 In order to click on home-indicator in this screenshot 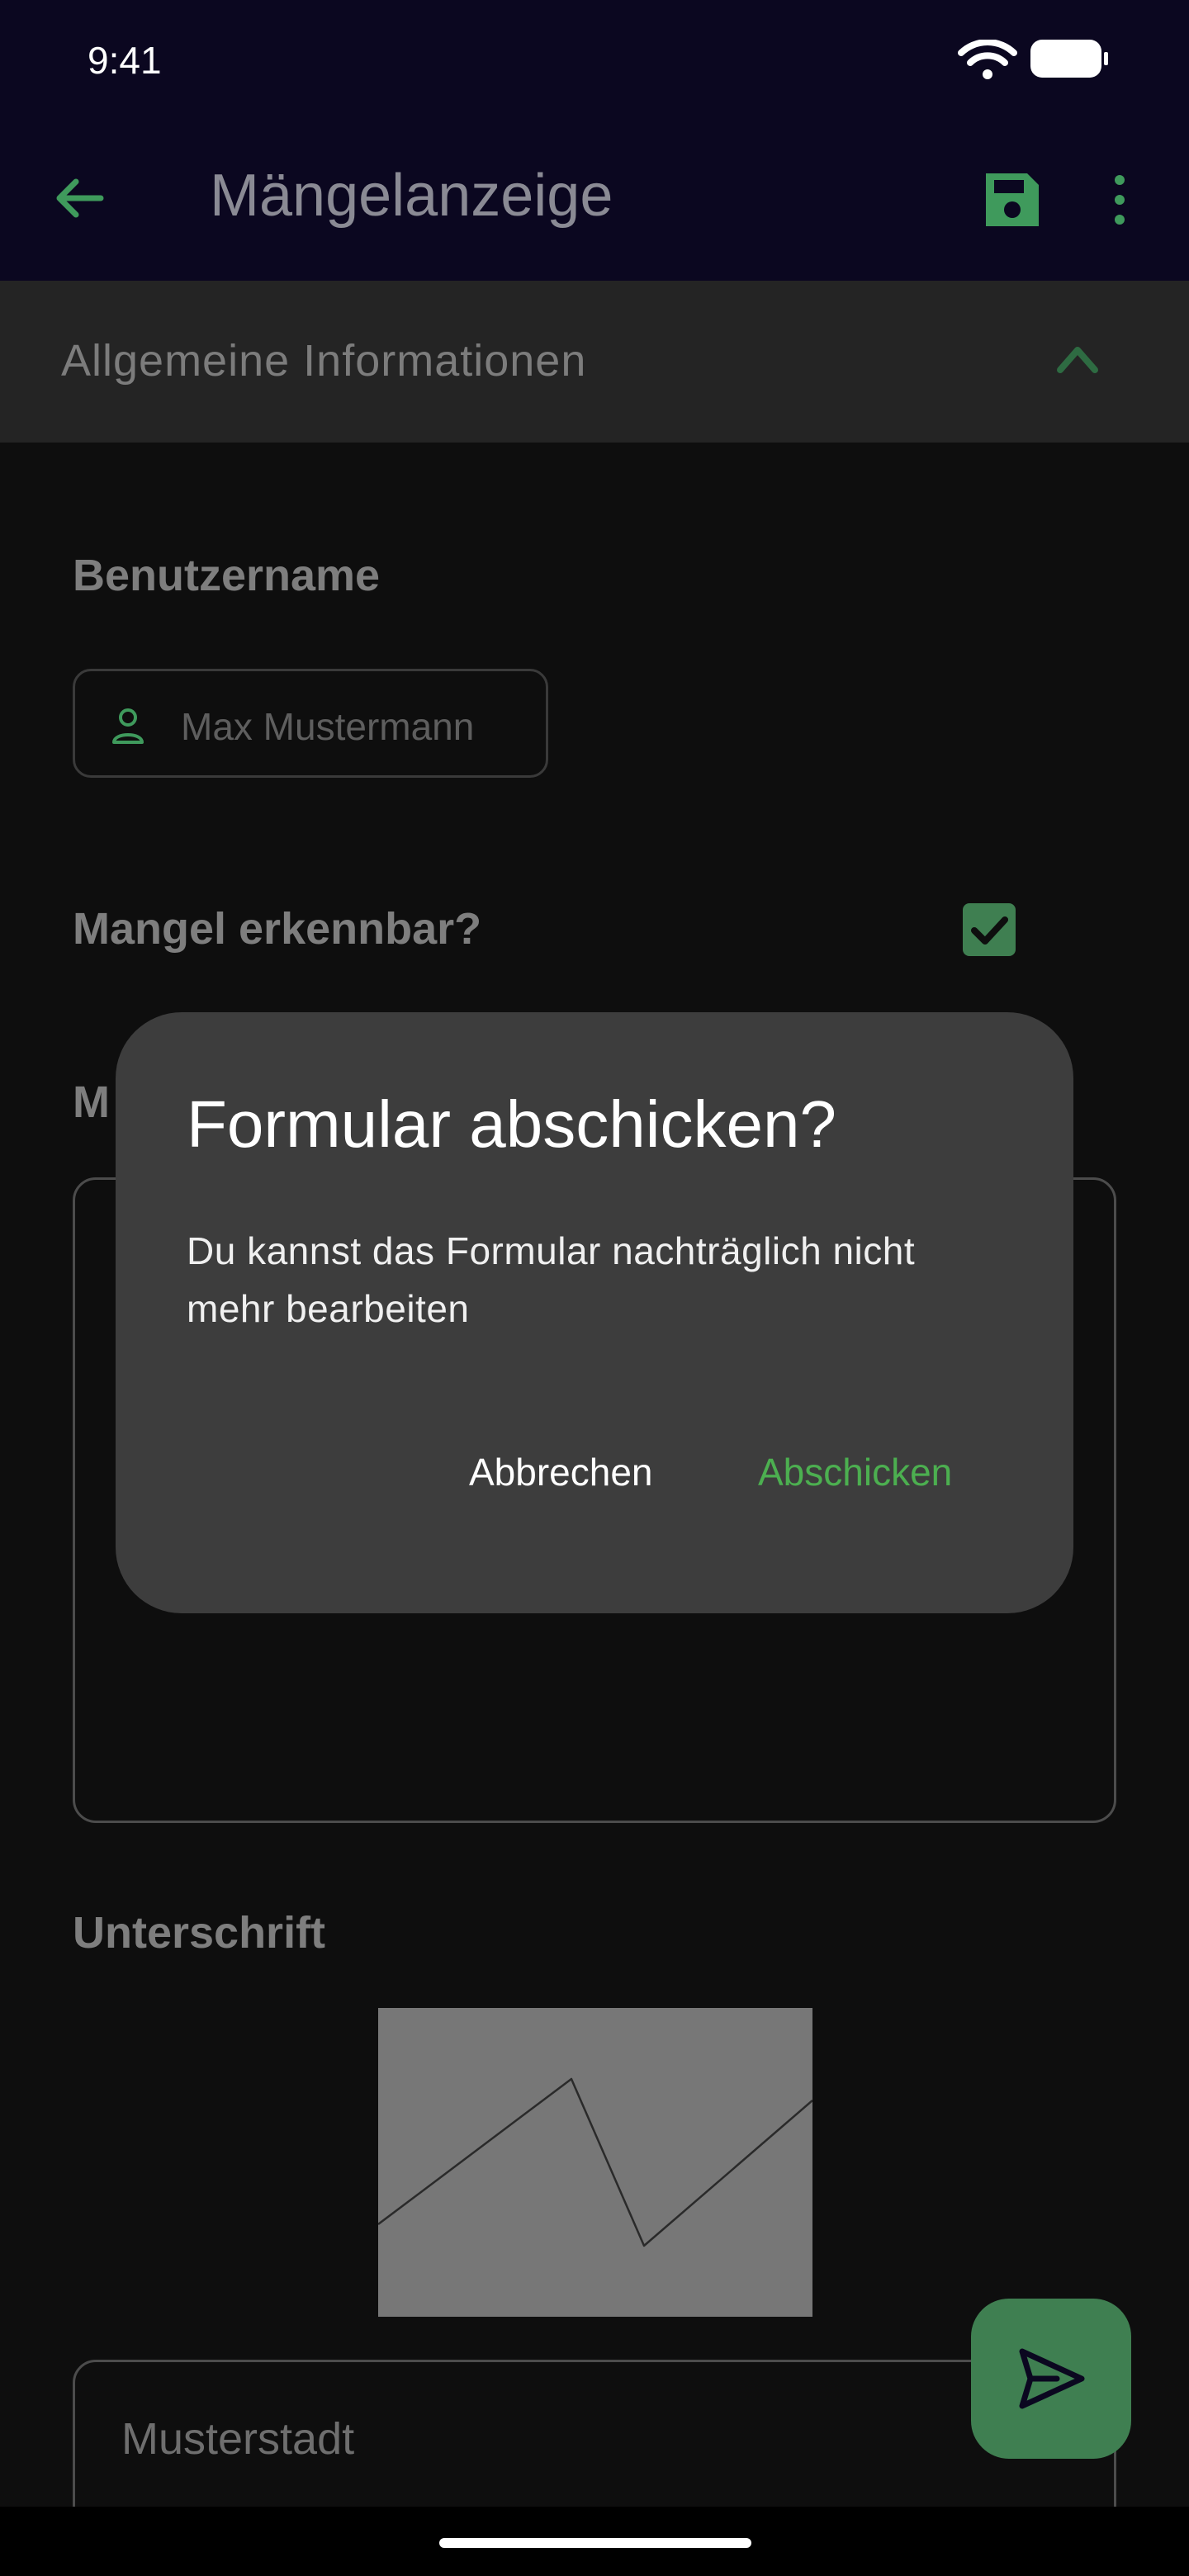, I will do `click(595, 2543)`.